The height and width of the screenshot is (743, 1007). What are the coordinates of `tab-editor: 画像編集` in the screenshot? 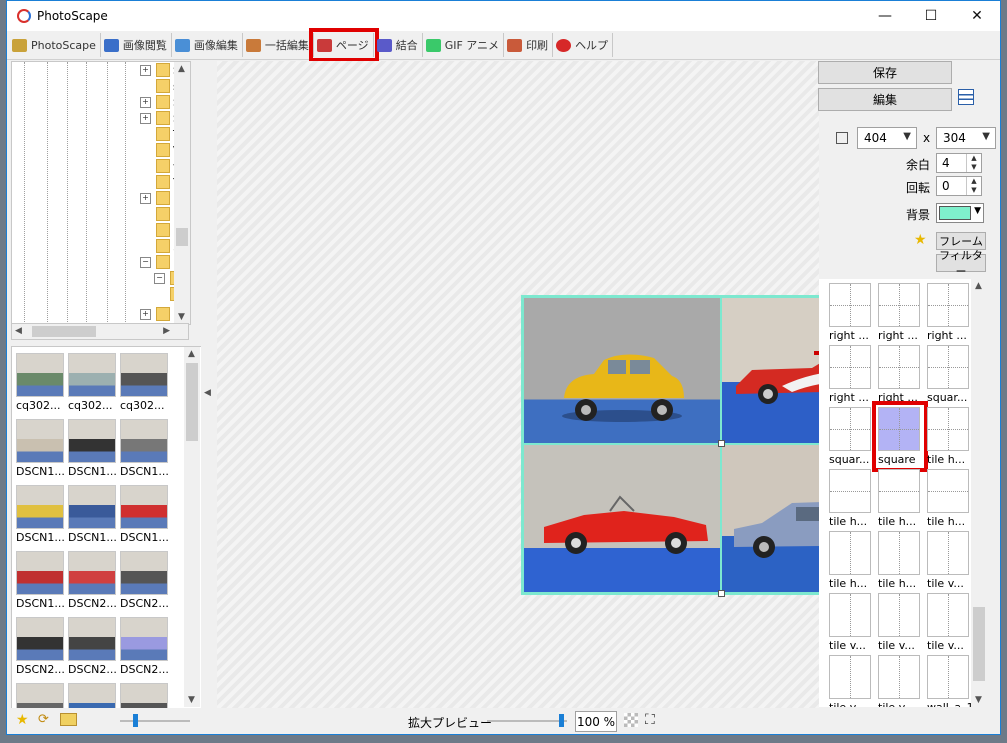 It's located at (207, 45).